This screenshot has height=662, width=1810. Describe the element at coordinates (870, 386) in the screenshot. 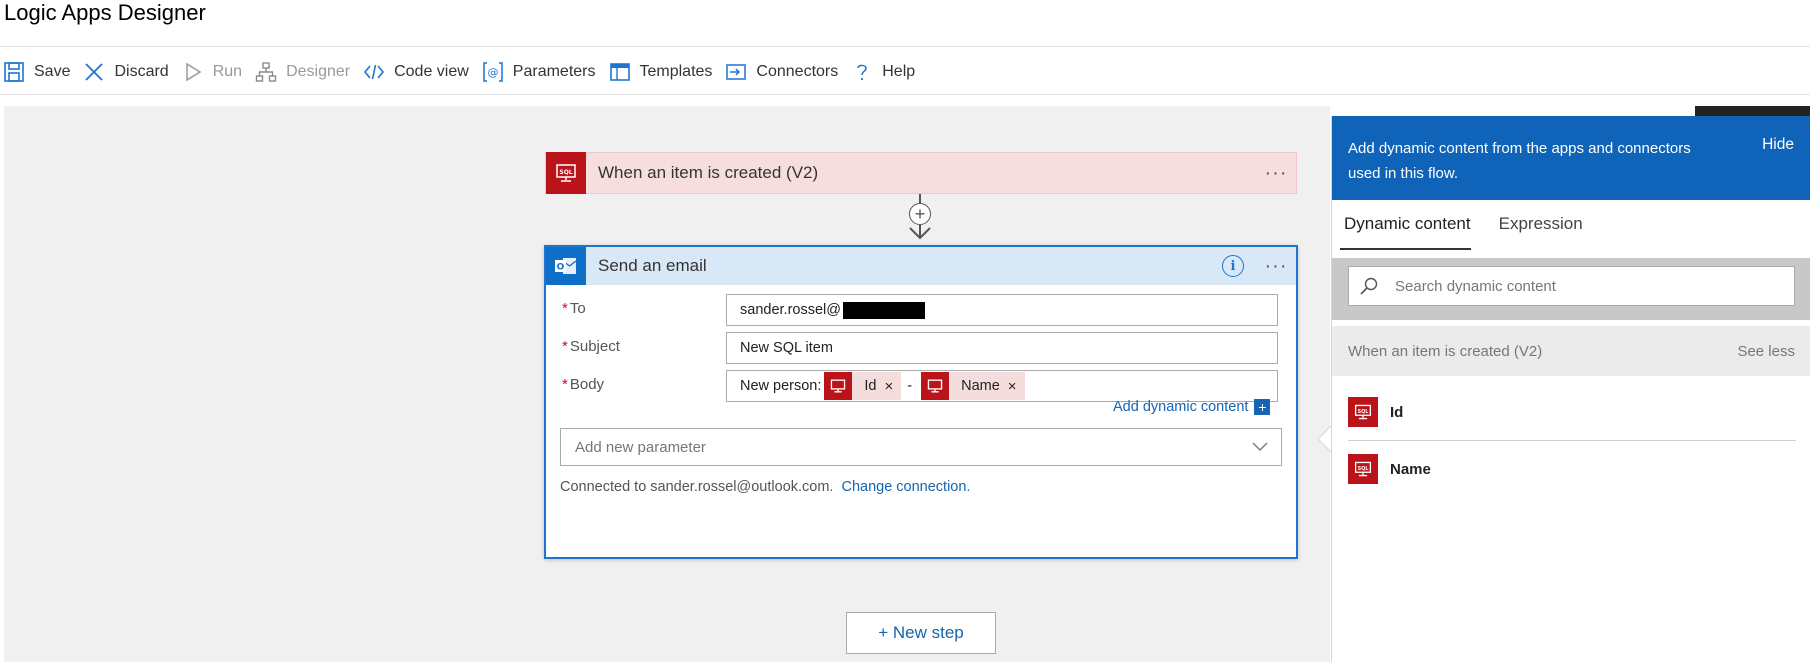

I see `token-label: Id` at that location.